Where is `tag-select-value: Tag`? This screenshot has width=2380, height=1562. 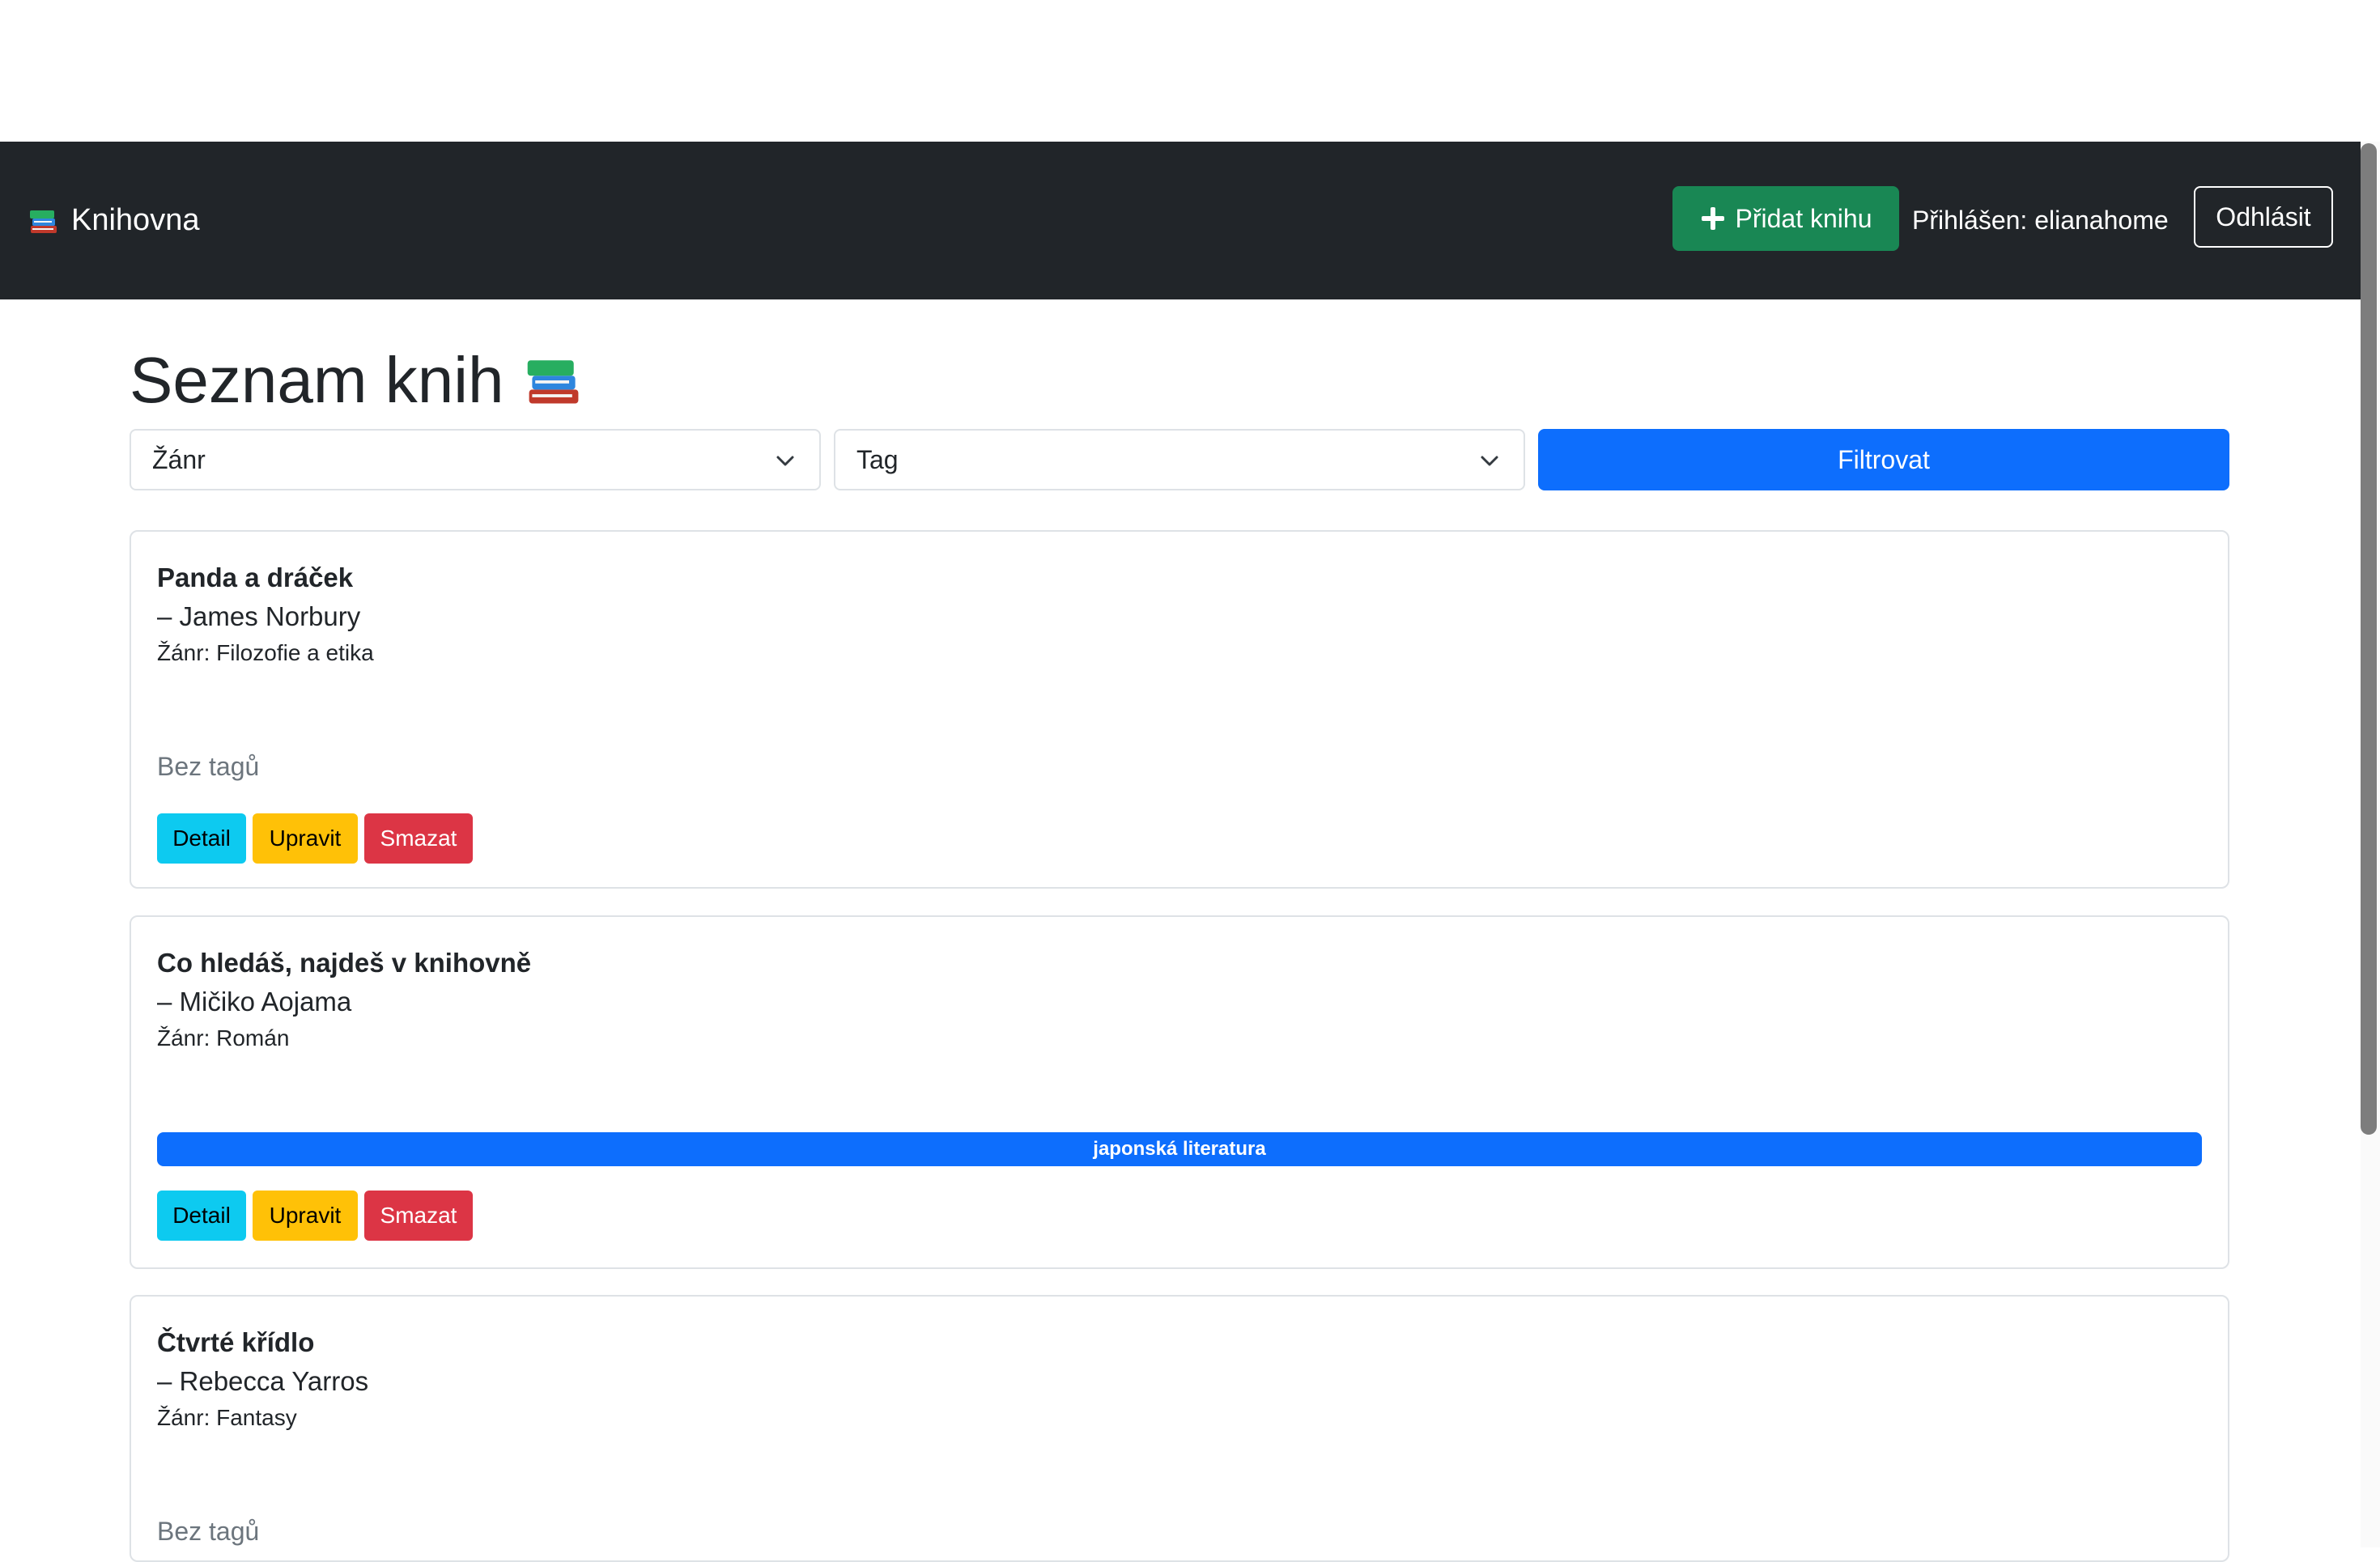
tag-select-value: Tag is located at coordinates (877, 459).